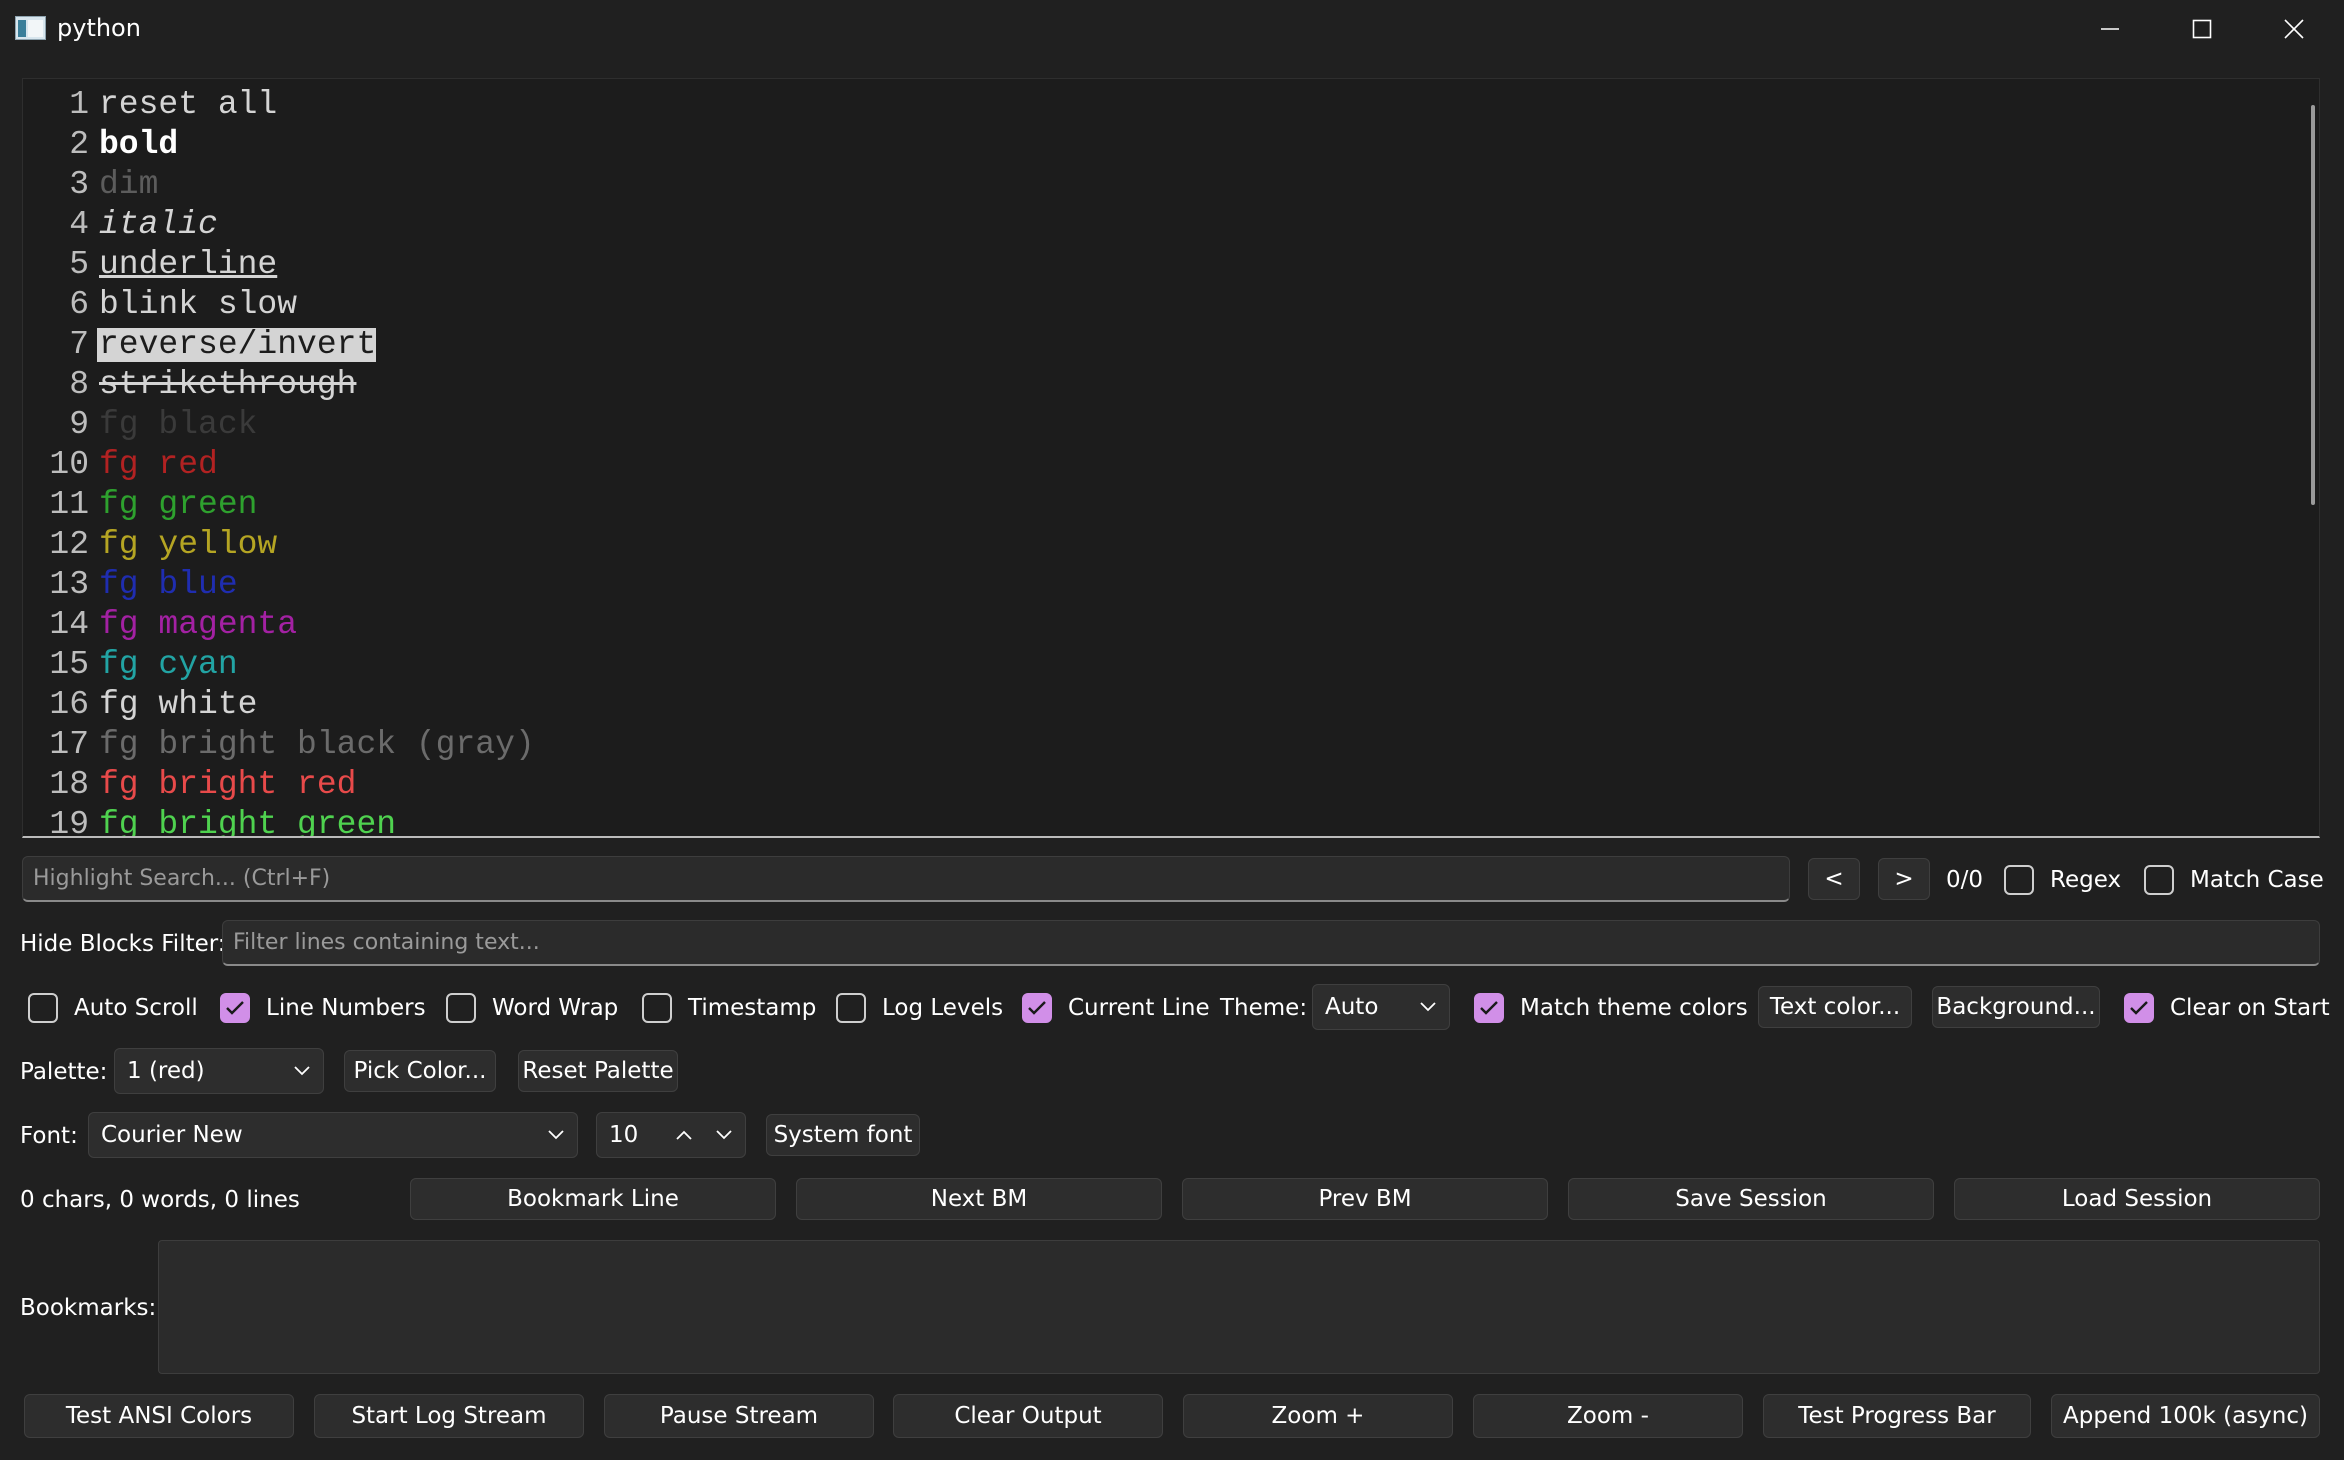  I want to click on start-log-stream-button: Start Log Stream, so click(449, 1416).